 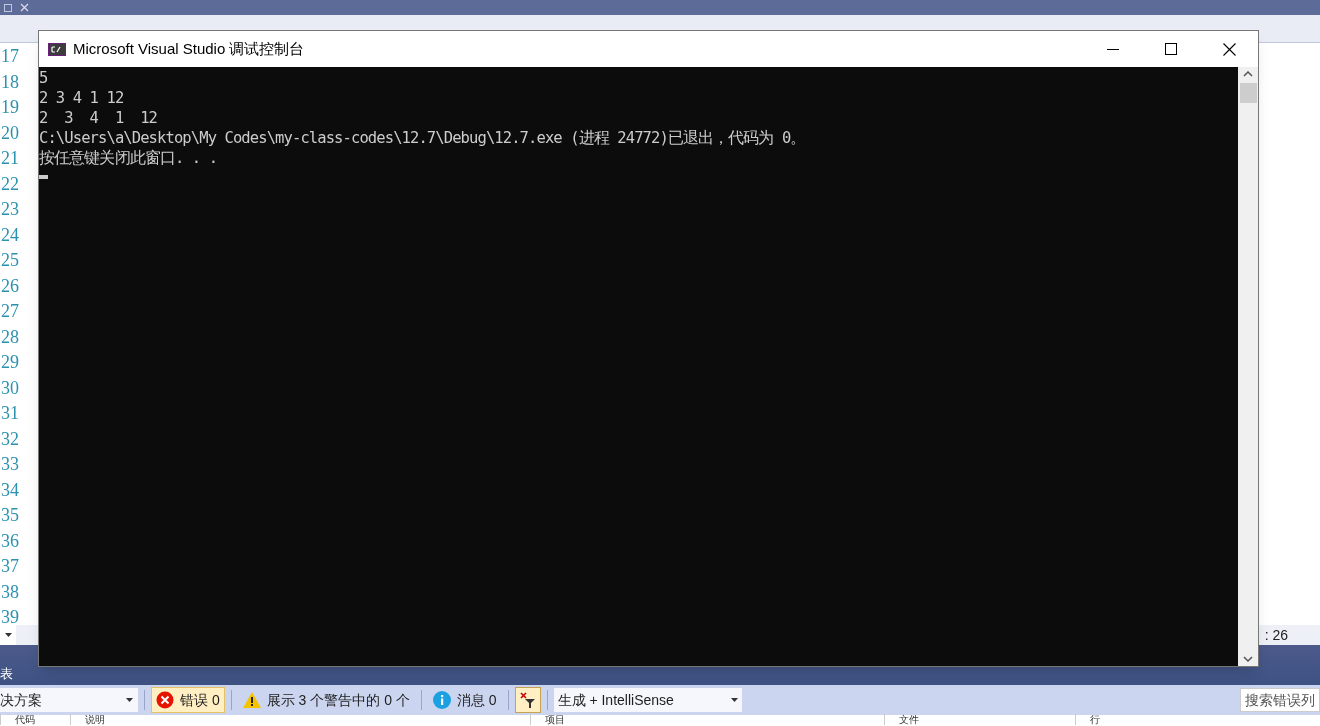 I want to click on line-number: 29, so click(x=10, y=362).